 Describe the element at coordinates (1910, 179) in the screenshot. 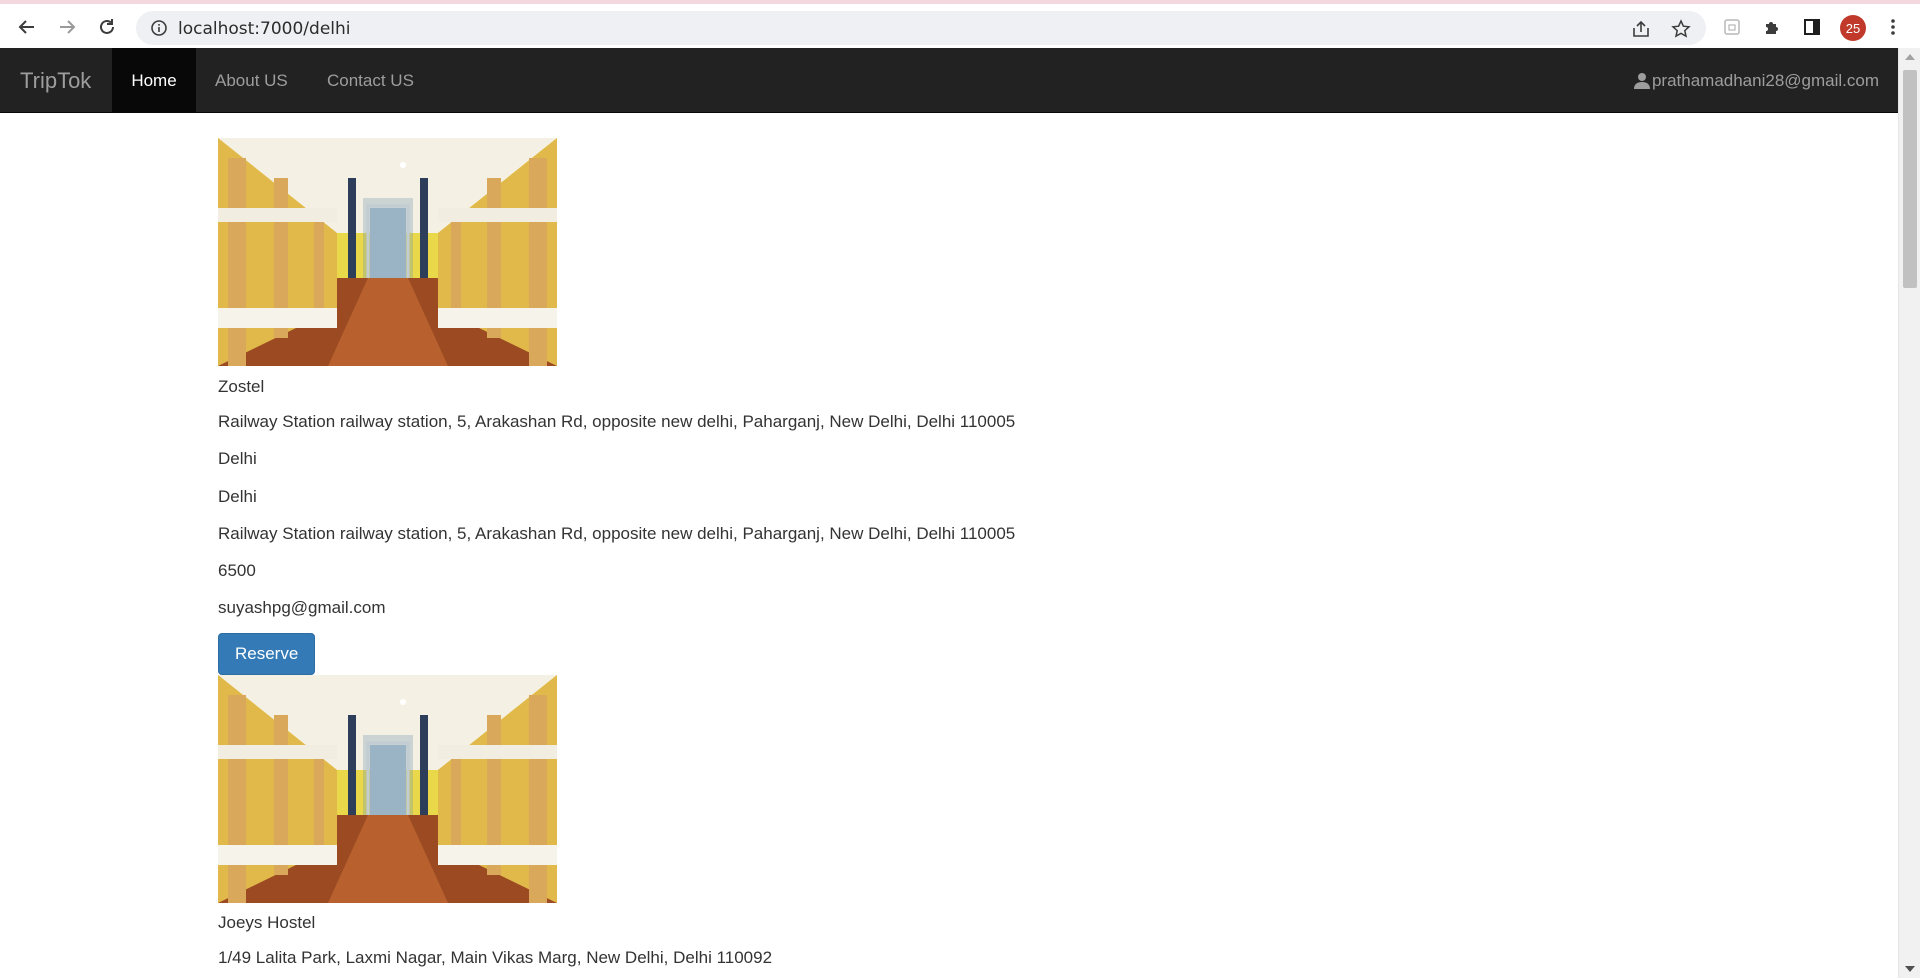

I see `scroll-thumb` at that location.